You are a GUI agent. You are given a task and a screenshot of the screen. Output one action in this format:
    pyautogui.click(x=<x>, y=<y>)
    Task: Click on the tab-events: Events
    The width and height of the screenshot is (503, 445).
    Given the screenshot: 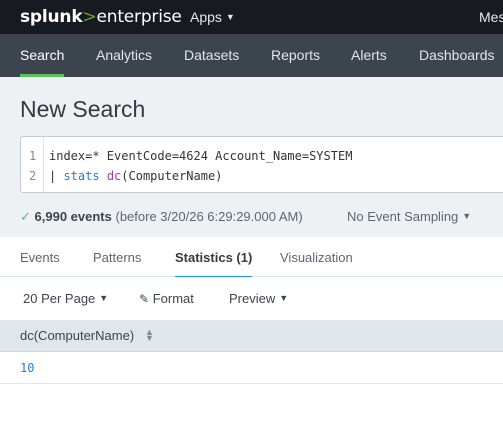 What is the action you would take?
    pyautogui.click(x=40, y=257)
    